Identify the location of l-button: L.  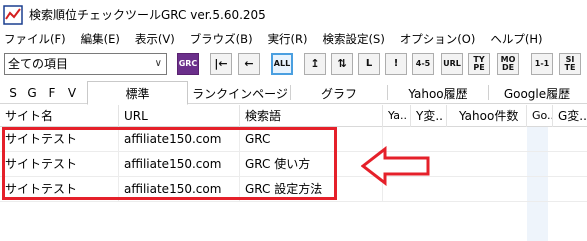
(369, 64).